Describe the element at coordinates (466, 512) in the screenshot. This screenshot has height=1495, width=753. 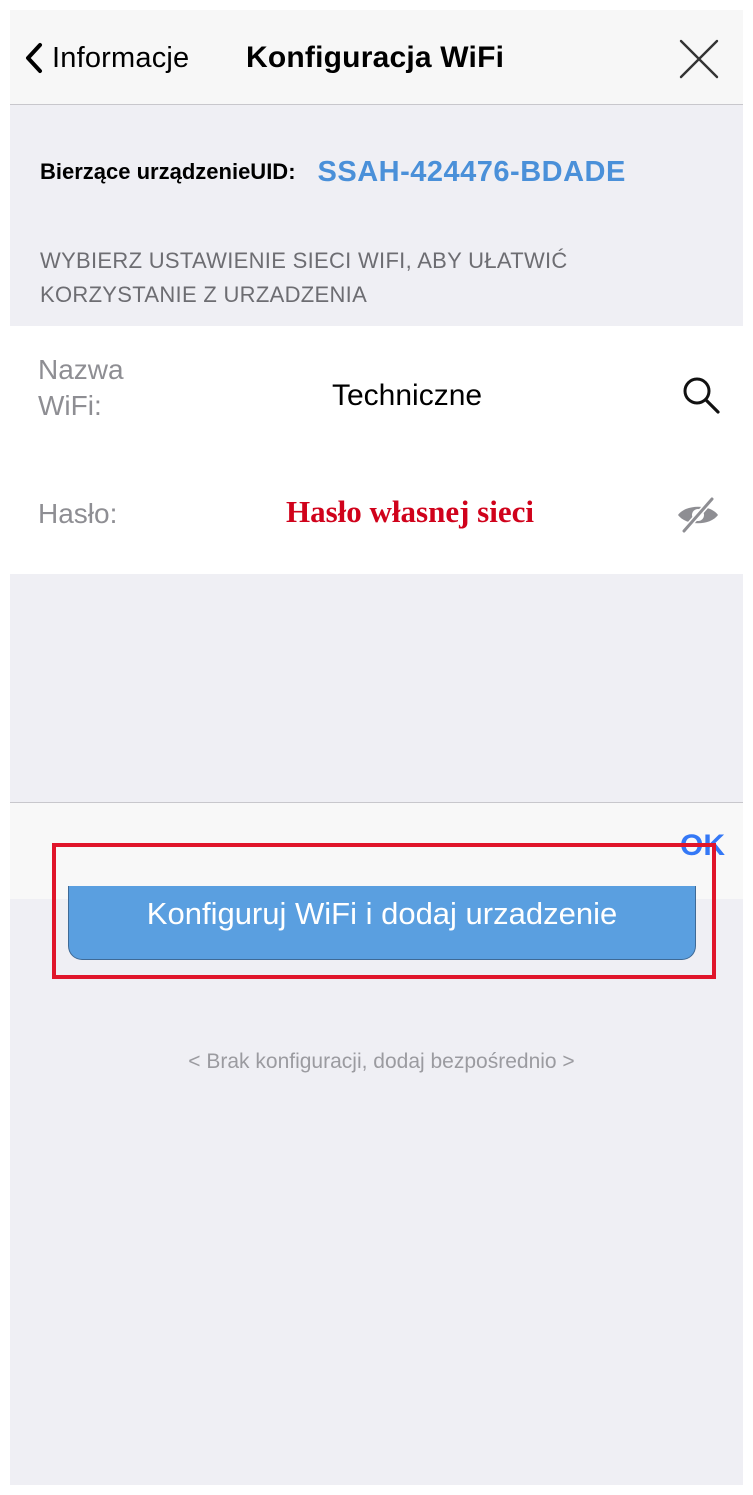
I see `password-field: Hasło własnej sieci` at that location.